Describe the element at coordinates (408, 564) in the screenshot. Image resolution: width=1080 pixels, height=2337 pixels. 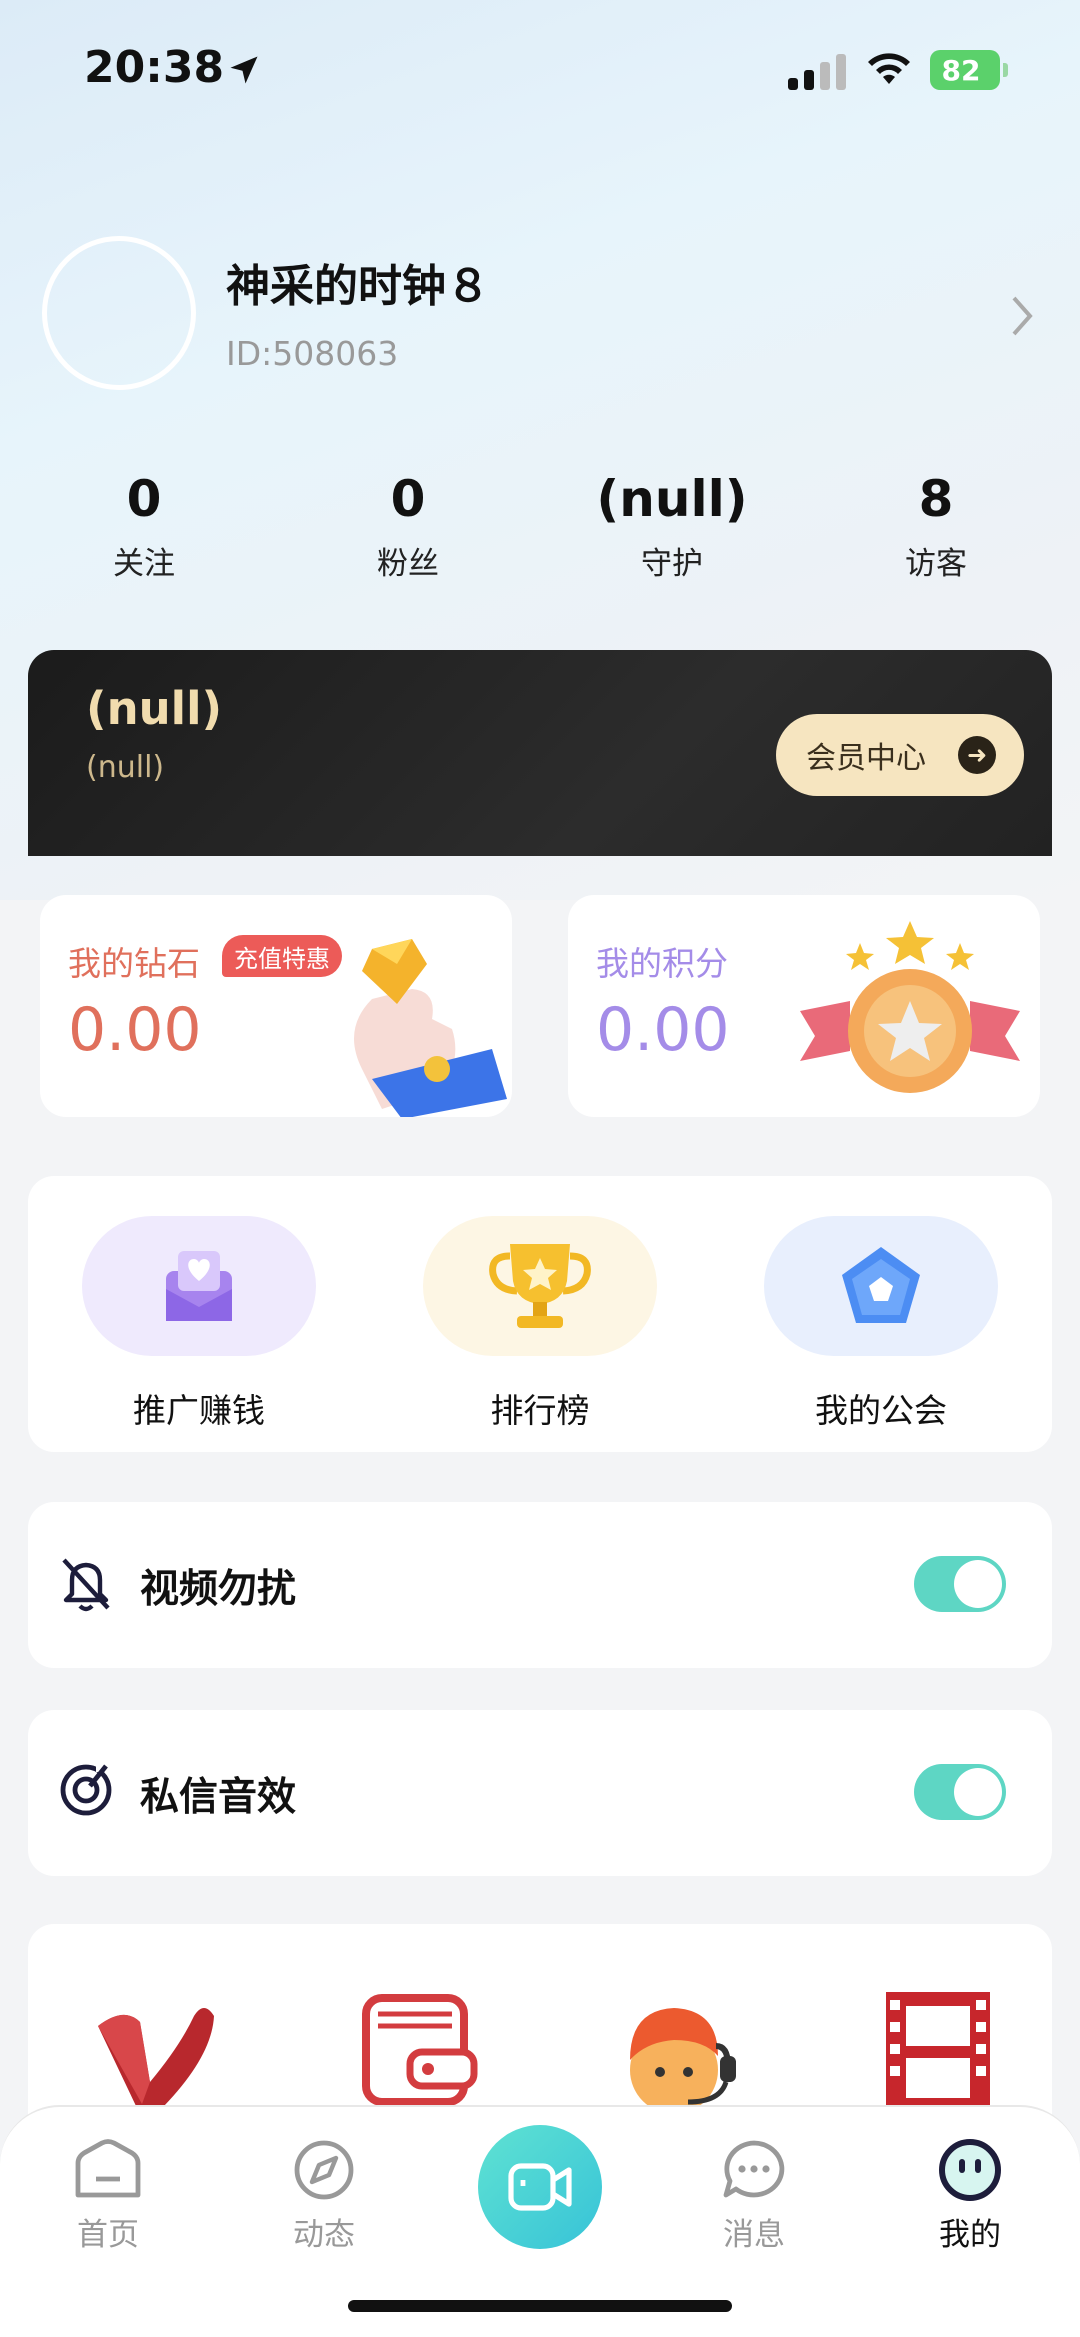
I see `stat-label: 粉丝` at that location.